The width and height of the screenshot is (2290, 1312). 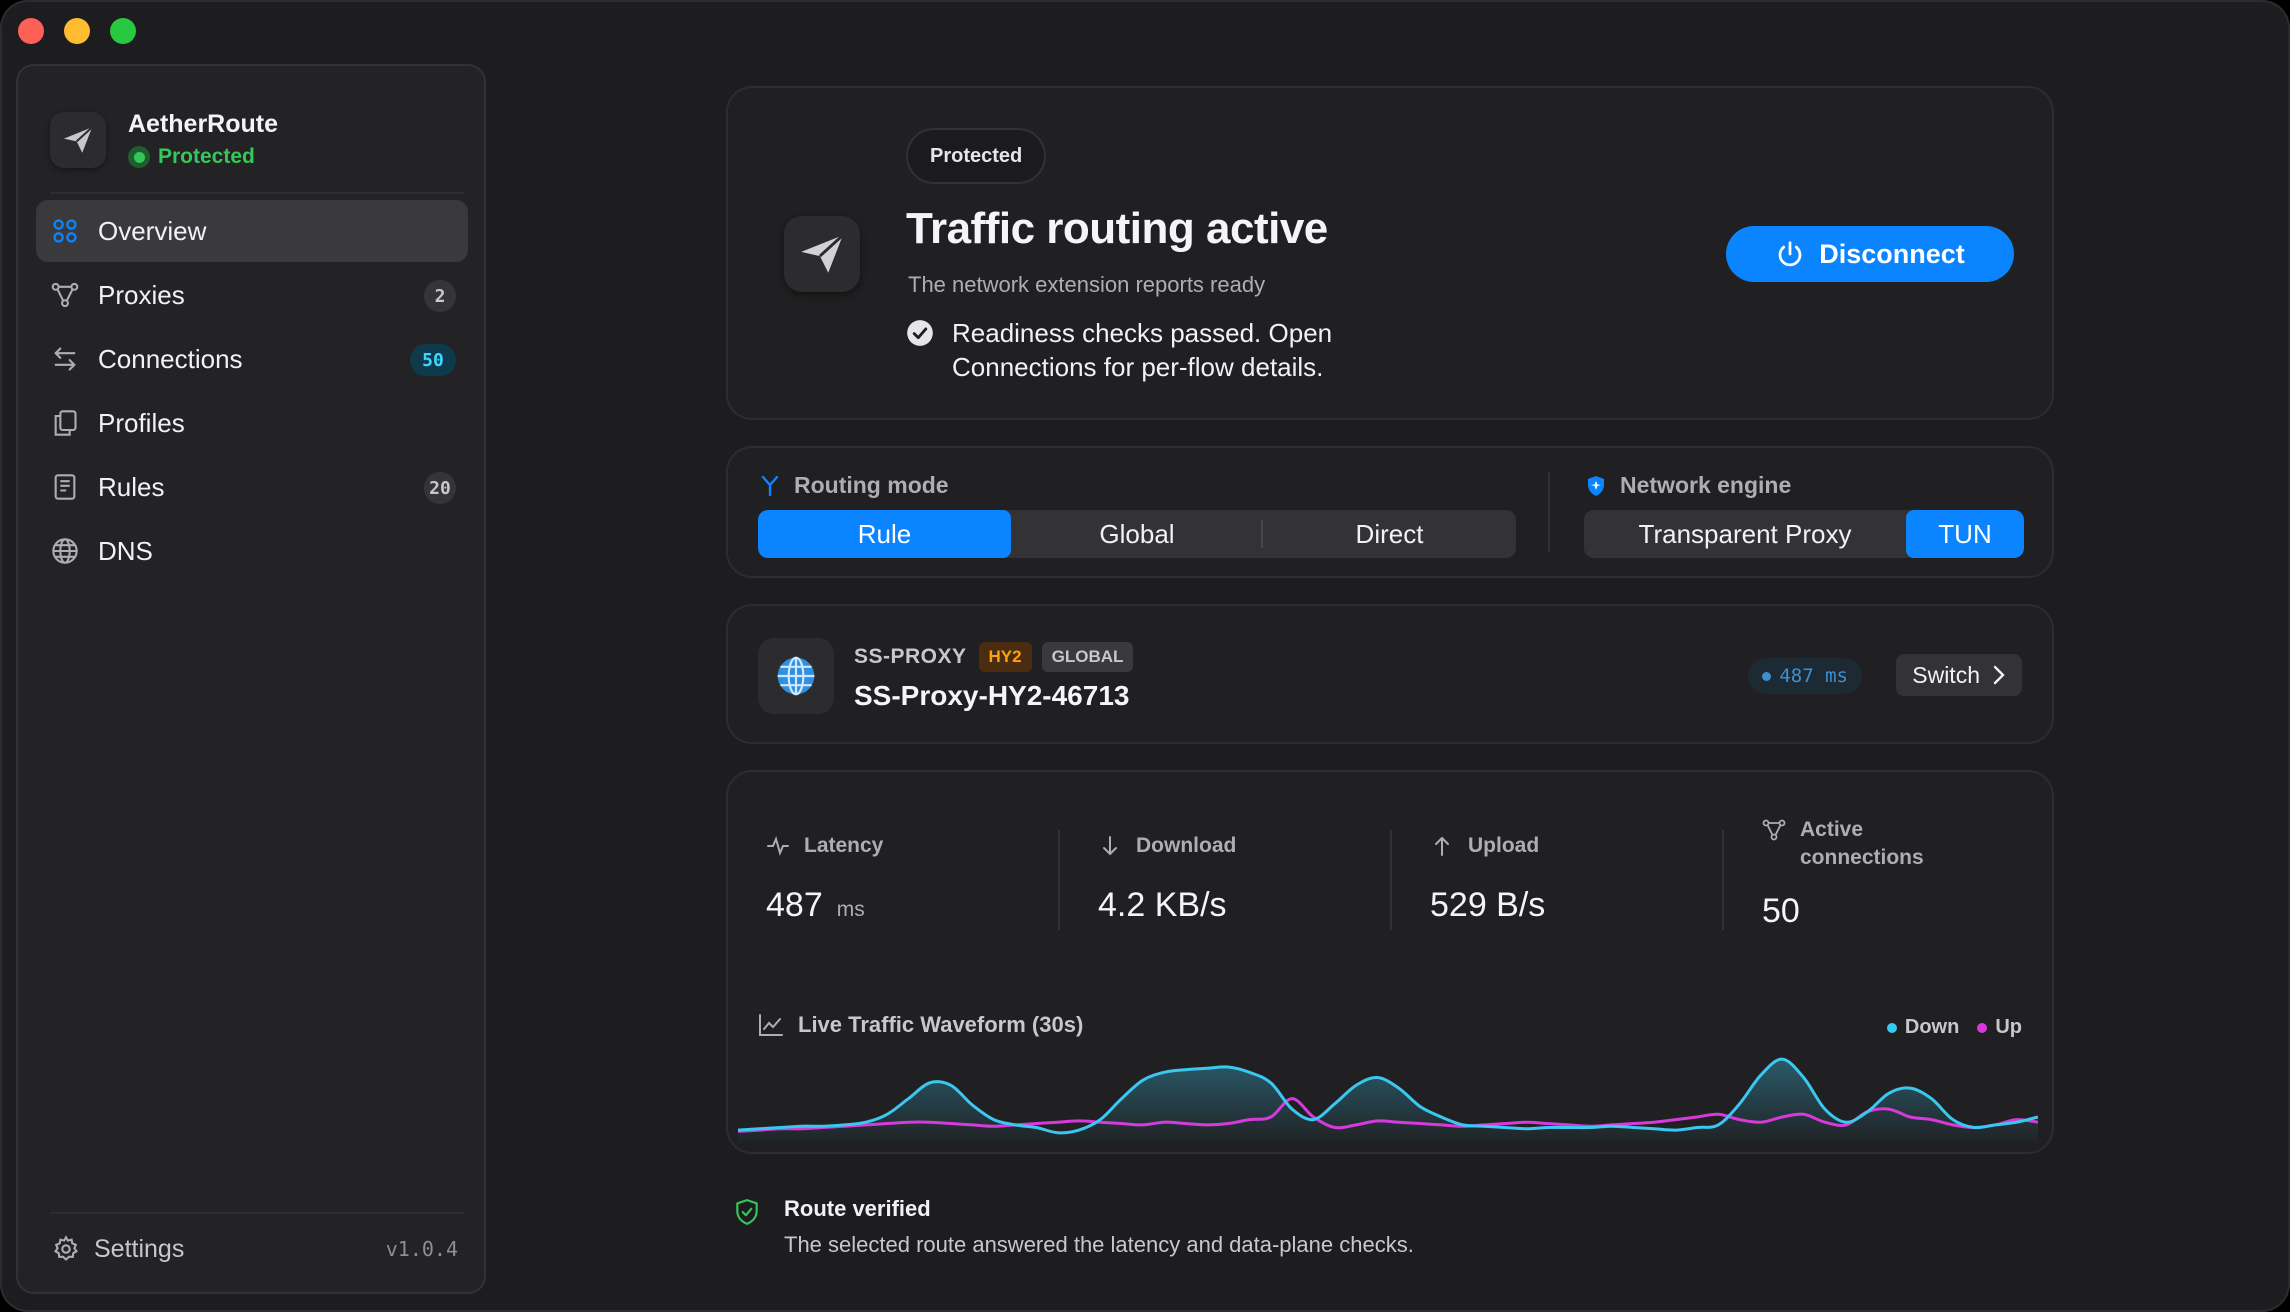 I want to click on connection-status-label: Protected, so click(x=206, y=156).